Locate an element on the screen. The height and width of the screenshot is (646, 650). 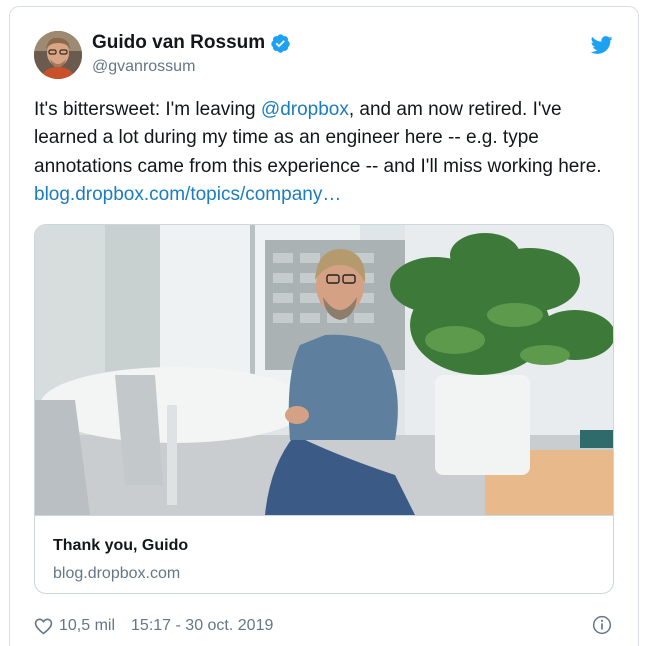
avatar-image is located at coordinates (58, 55).